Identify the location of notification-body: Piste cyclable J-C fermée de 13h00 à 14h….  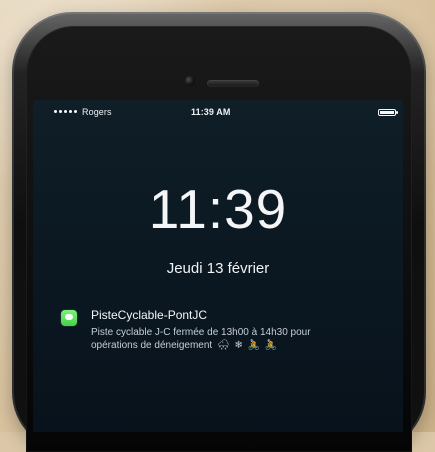
(236, 339).